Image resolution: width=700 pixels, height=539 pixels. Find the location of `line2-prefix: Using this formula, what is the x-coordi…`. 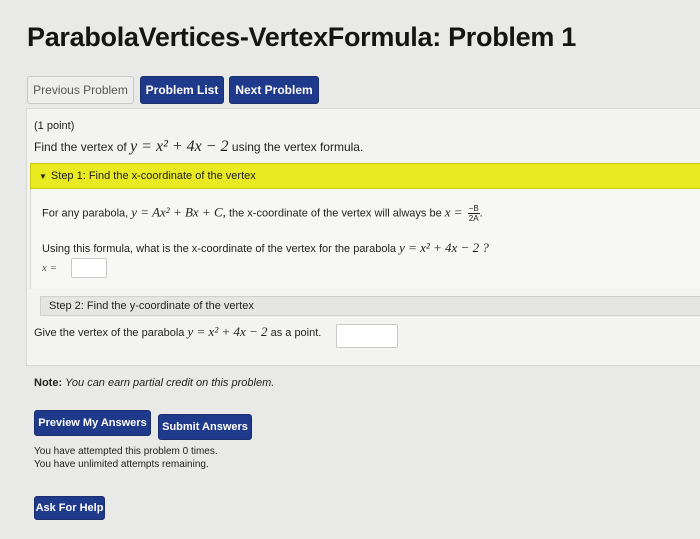

line2-prefix: Using this formula, what is the x-coordi… is located at coordinates (219, 249).